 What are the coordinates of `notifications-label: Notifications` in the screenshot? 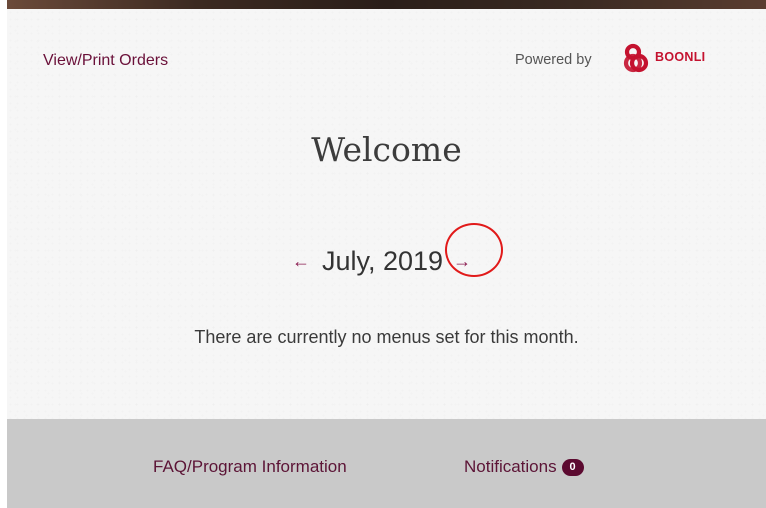 It's located at (510, 466).